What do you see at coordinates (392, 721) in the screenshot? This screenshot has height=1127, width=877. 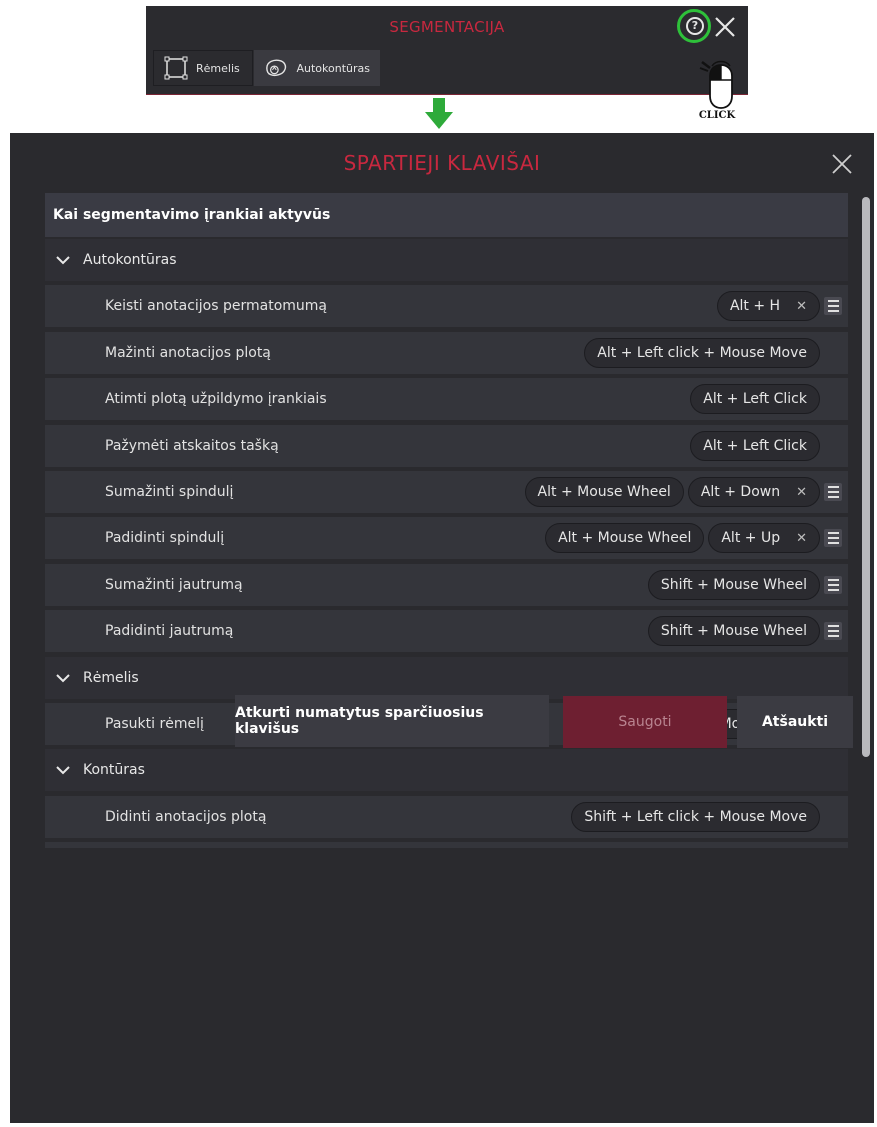 I see `reset-defaults-button: Atkurti numatytus sparčiuosius klavišus` at bounding box center [392, 721].